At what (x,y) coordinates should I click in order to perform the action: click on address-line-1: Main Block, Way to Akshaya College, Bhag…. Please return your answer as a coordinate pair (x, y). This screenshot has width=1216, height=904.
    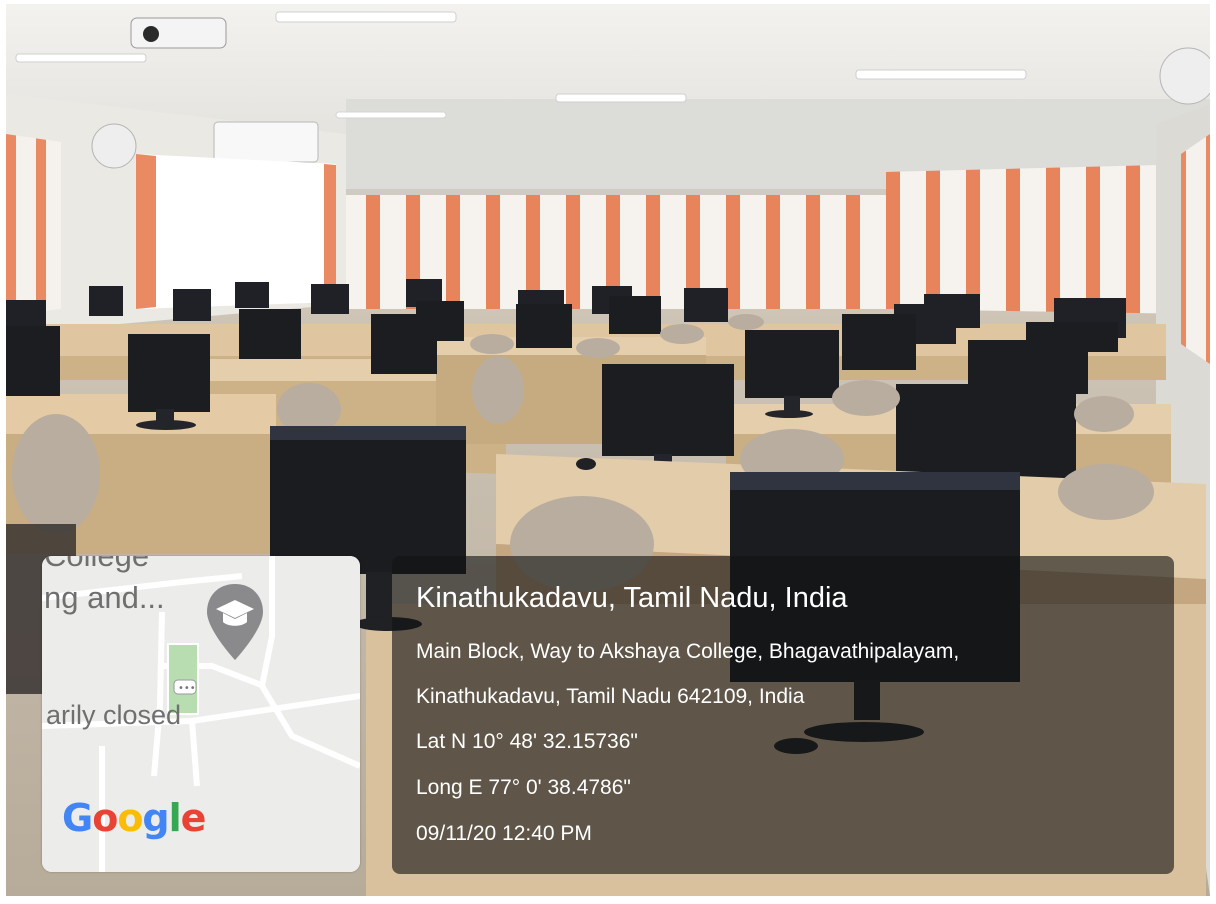
    Looking at the image, I should click on (688, 651).